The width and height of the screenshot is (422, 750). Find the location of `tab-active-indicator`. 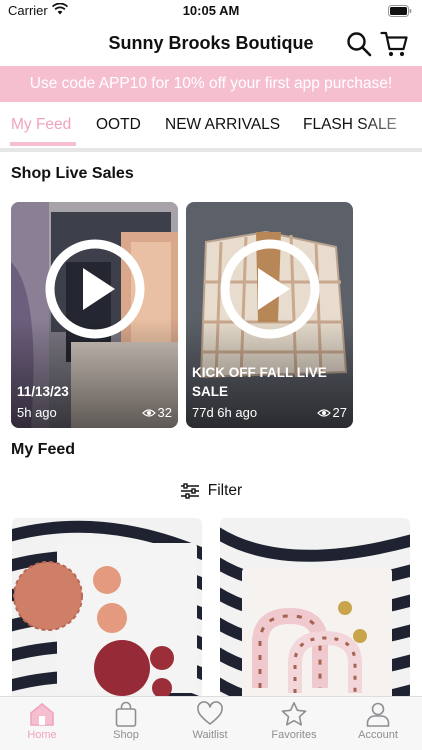

tab-active-indicator is located at coordinates (43, 144).